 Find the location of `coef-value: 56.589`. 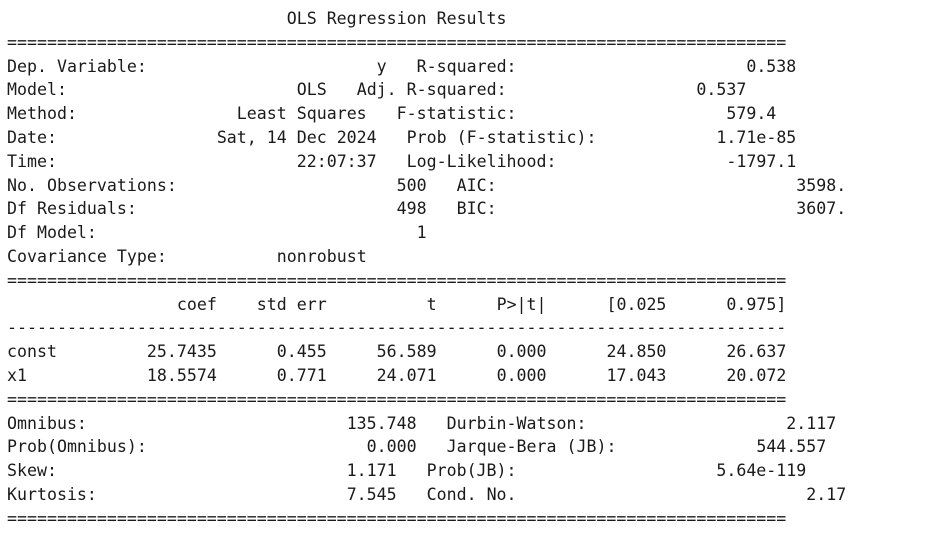

coef-value: 56.589 is located at coordinates (406, 352).